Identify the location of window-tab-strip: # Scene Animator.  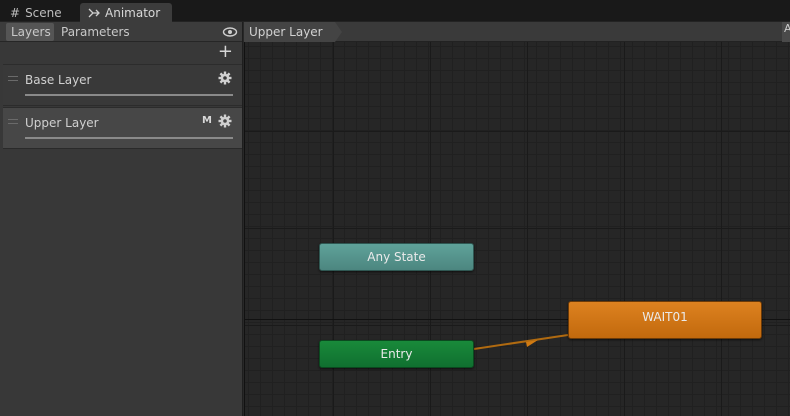
(395, 11).